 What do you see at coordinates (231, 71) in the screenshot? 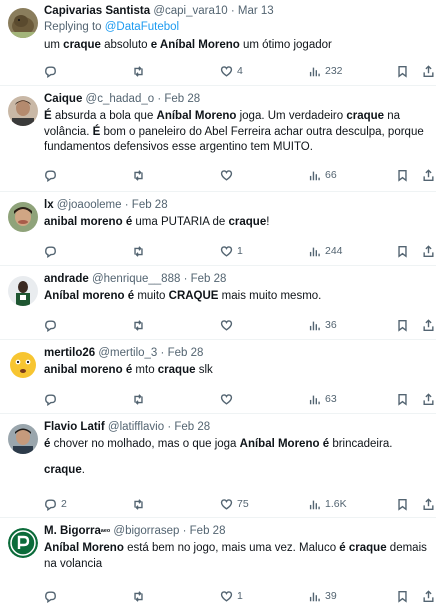
I see `like-button: 4` at bounding box center [231, 71].